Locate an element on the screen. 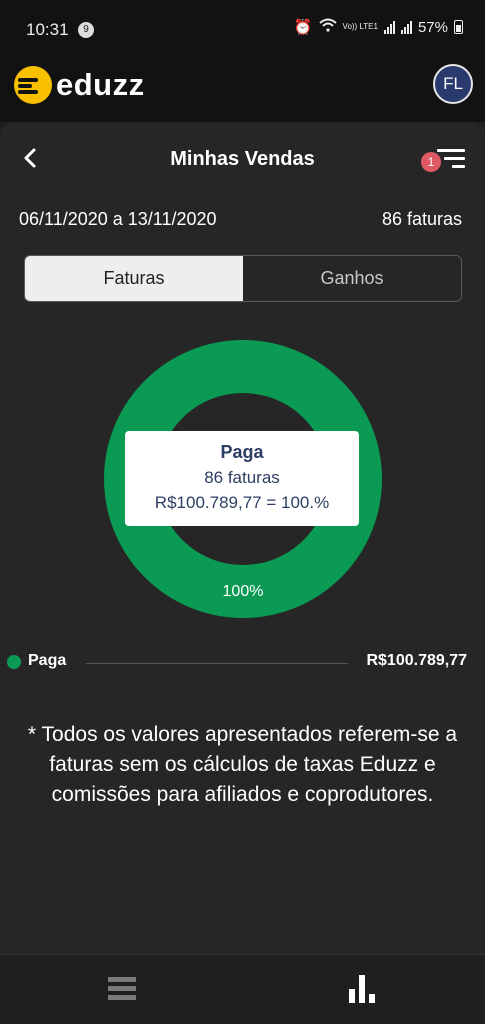  tooltip-amount: R$100.789,77 = 100.% is located at coordinates (242, 502).